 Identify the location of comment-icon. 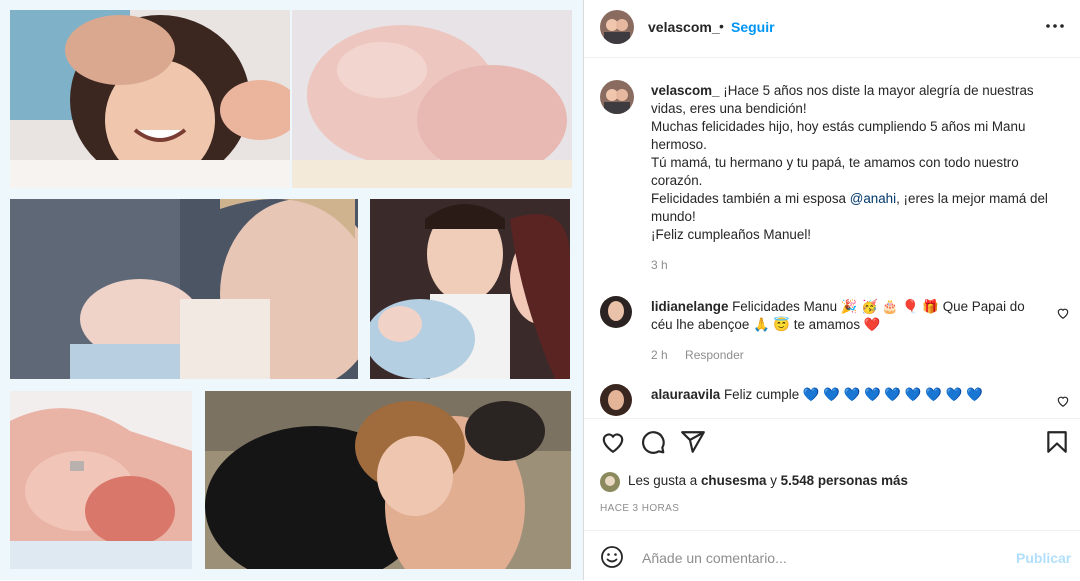
(653, 442).